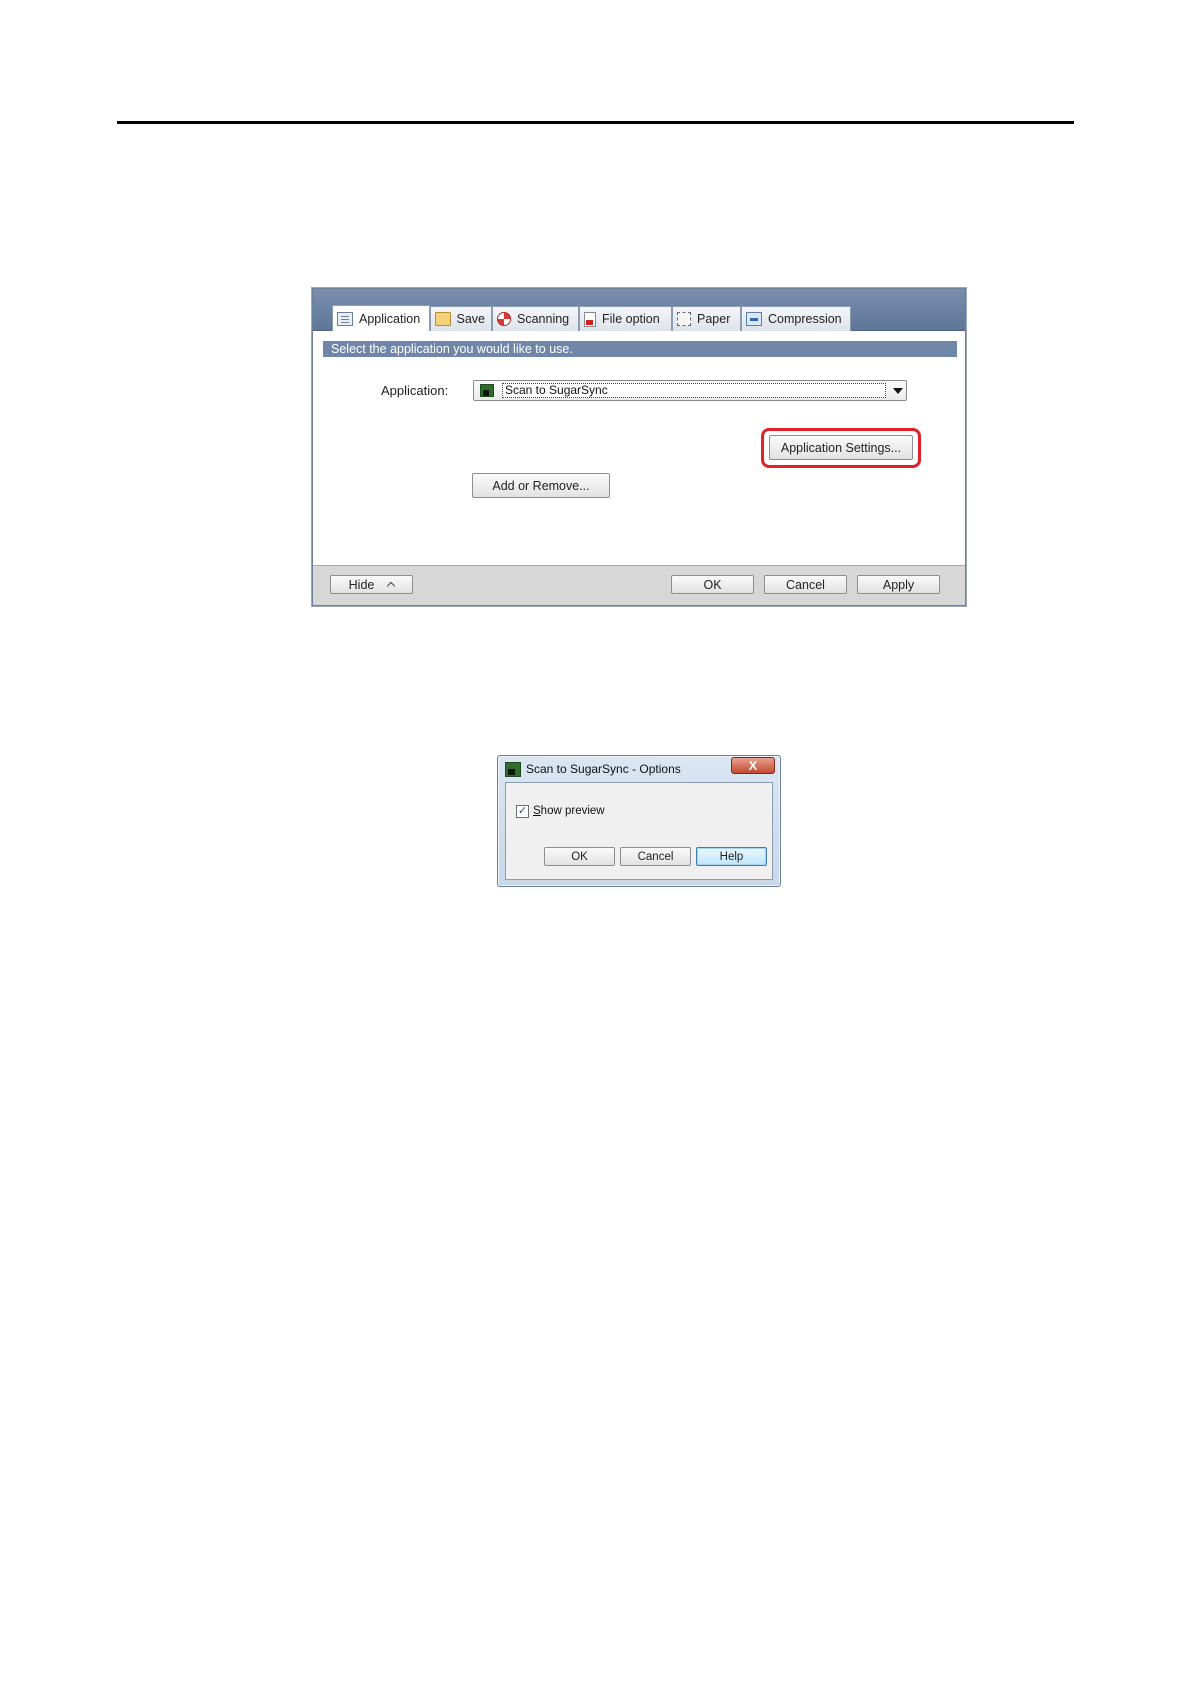 The image size is (1190, 1684). I want to click on tab-compression: Compression, so click(796, 318).